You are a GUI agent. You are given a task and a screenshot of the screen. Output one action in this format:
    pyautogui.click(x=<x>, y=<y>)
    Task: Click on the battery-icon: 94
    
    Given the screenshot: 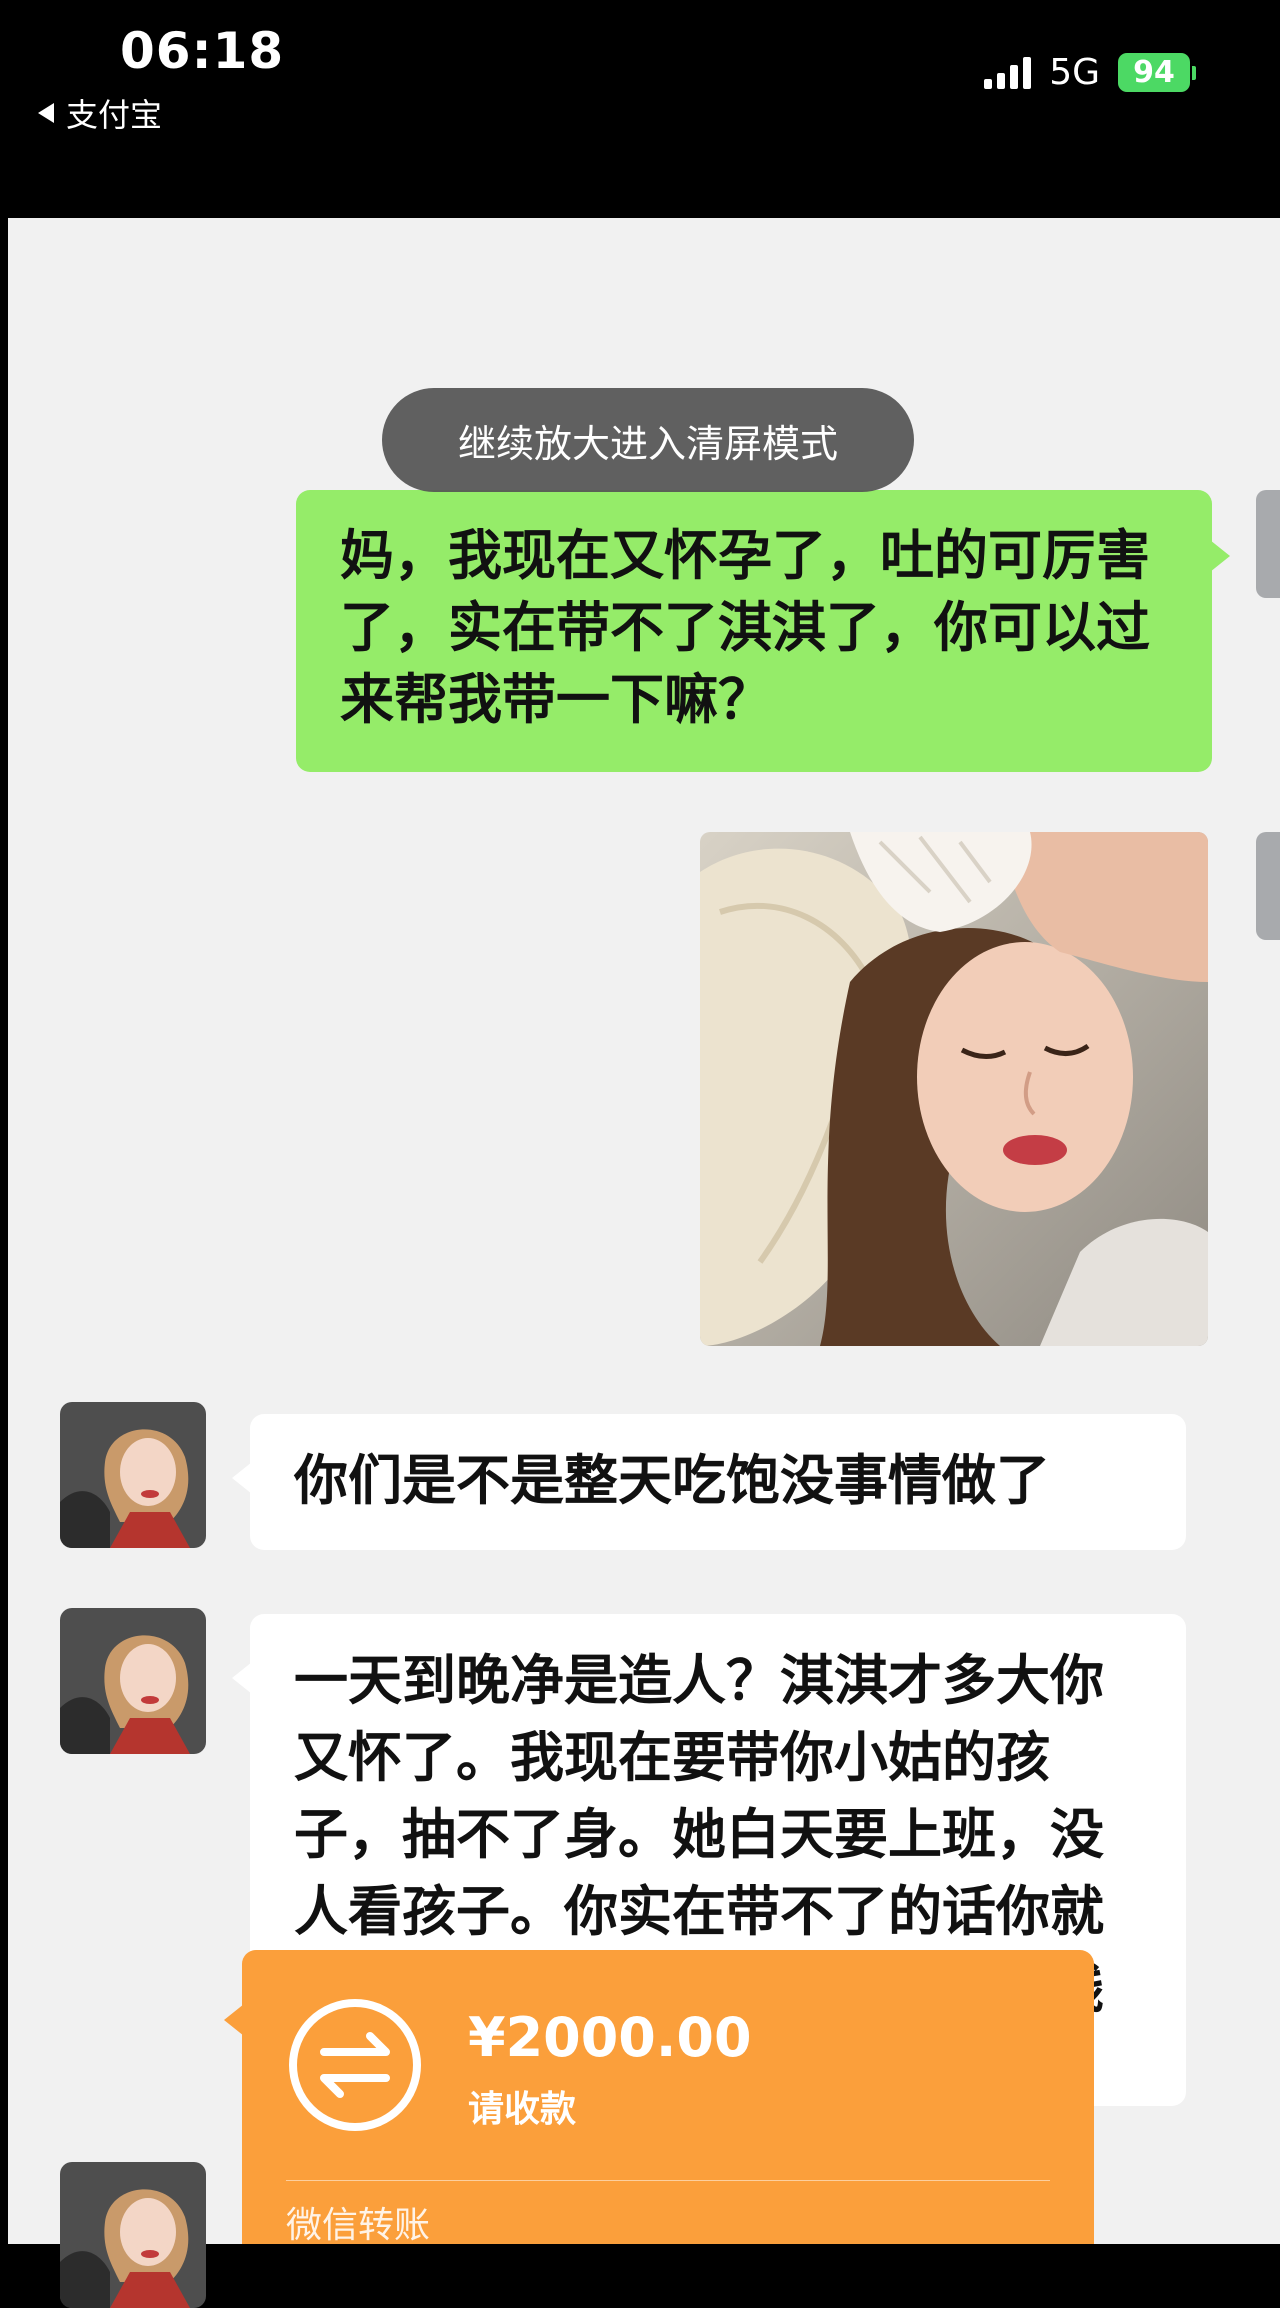 What is the action you would take?
    pyautogui.click(x=1157, y=72)
    